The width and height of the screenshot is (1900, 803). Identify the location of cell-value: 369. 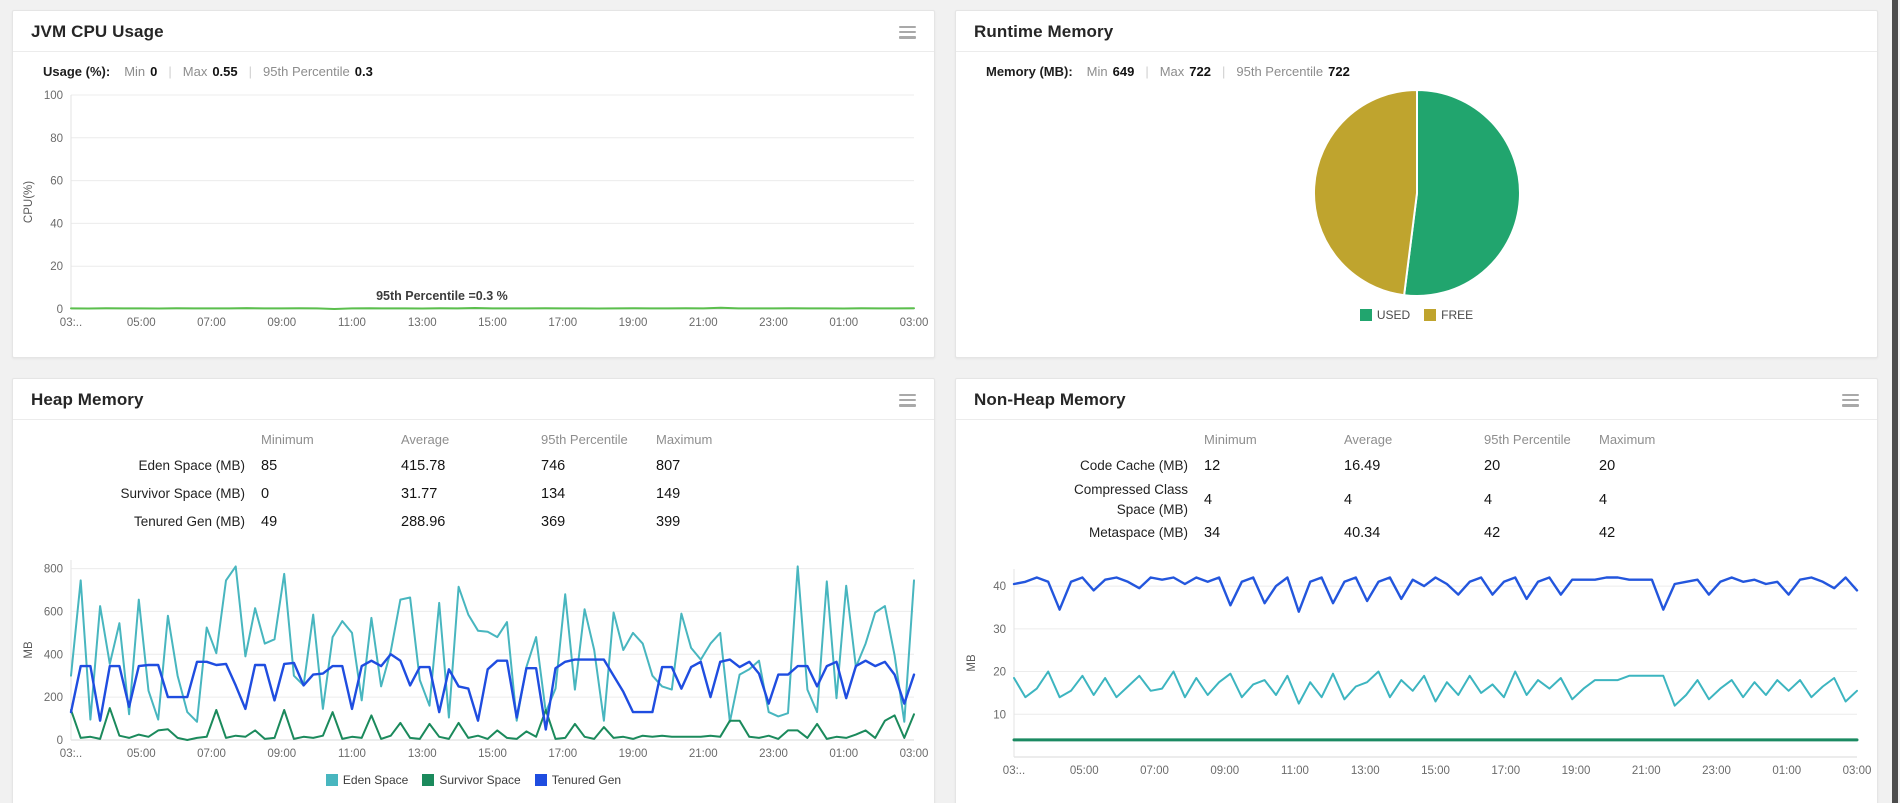
(553, 522).